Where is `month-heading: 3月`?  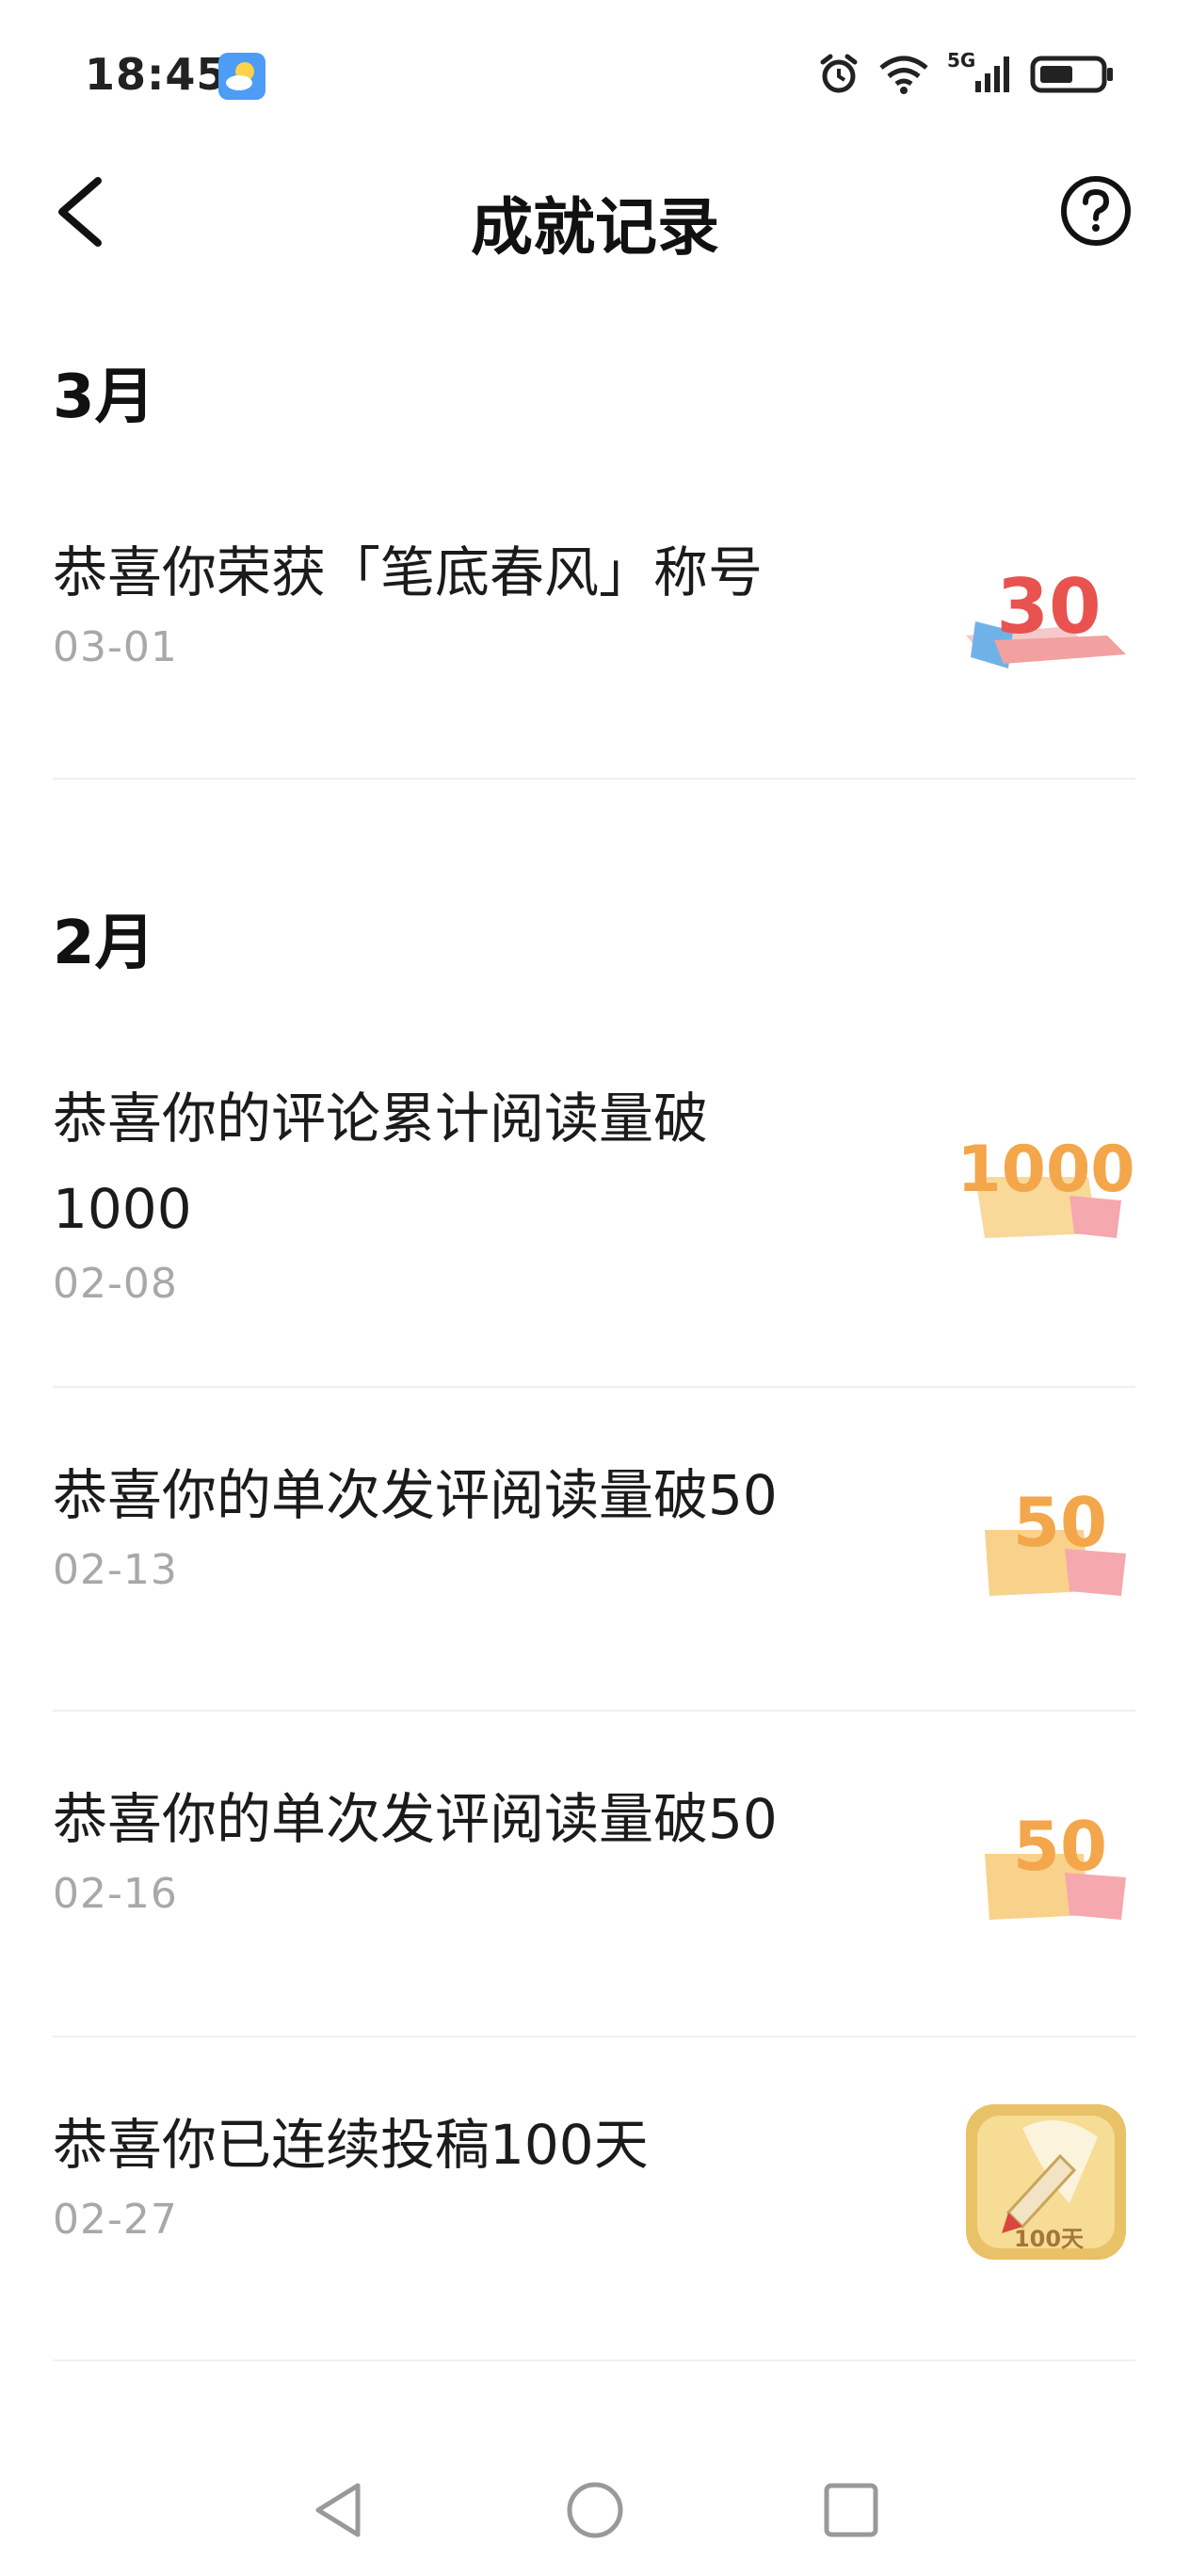 month-heading: 3月 is located at coordinates (104, 397).